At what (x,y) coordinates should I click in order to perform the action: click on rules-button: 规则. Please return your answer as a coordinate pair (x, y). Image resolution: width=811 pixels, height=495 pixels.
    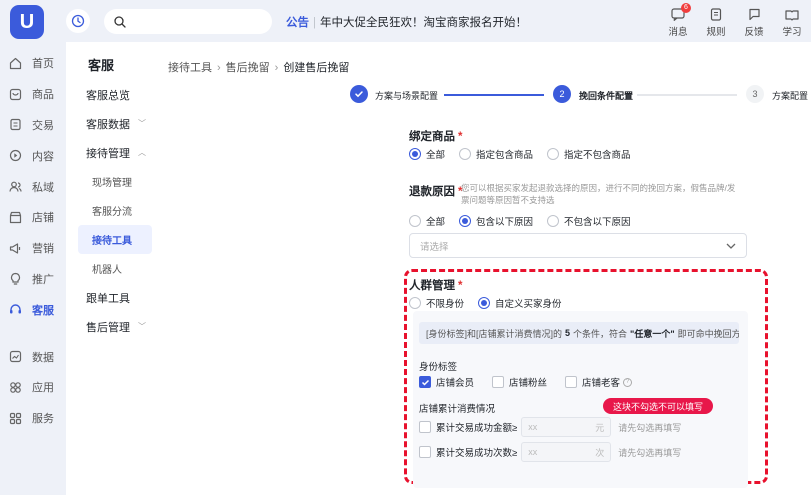
    Looking at the image, I should click on (716, 21).